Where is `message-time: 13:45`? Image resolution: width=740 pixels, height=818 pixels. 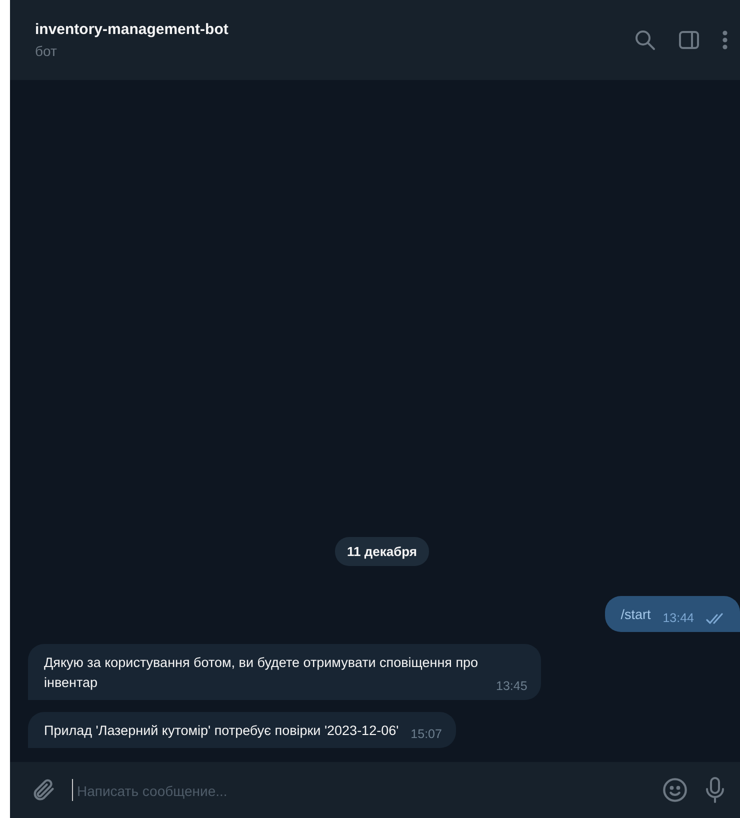 message-time: 13:45 is located at coordinates (512, 686).